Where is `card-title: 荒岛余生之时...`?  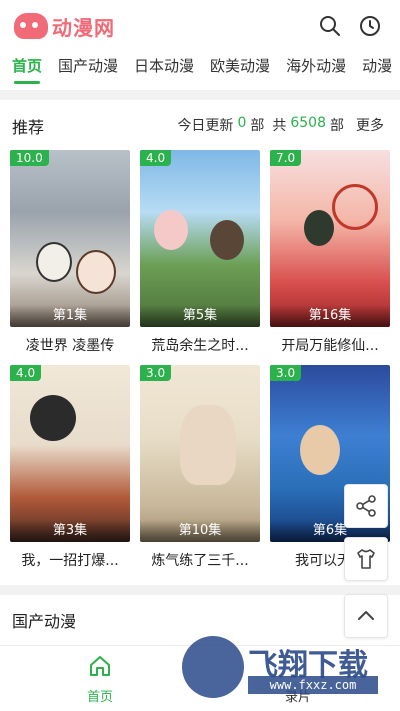 card-title: 荒岛余生之时... is located at coordinates (200, 345).